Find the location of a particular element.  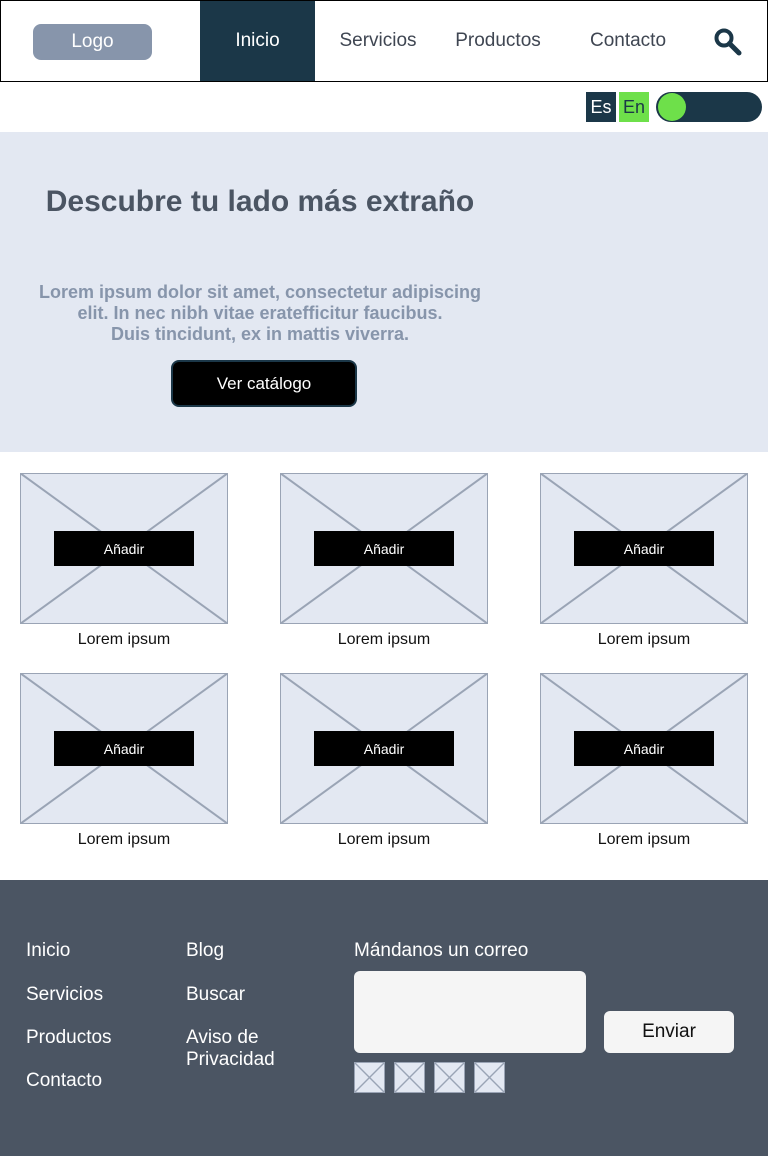

footer-link-contacto: Contacto is located at coordinates (64, 1081).